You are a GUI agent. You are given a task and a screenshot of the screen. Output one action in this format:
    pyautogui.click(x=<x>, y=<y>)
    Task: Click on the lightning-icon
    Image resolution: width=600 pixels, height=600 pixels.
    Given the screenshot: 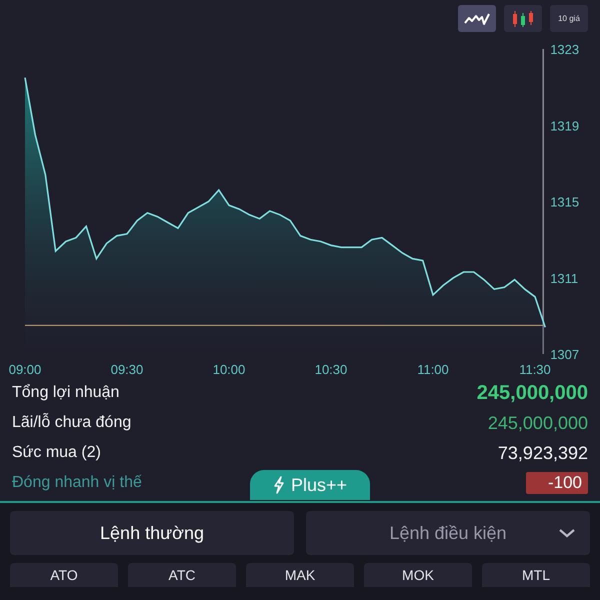 What is the action you would take?
    pyautogui.click(x=278, y=485)
    